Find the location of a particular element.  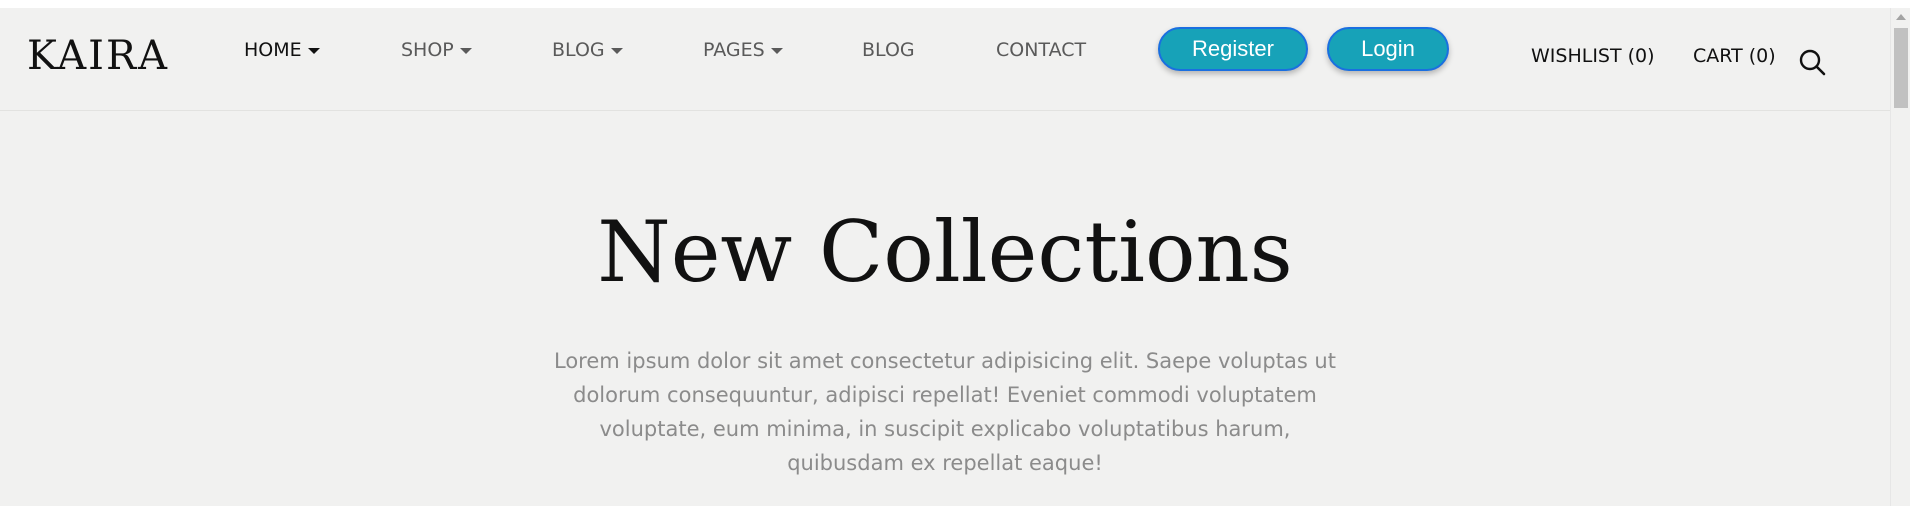

nav-item-contact: CONTACT is located at coordinates (1041, 50).